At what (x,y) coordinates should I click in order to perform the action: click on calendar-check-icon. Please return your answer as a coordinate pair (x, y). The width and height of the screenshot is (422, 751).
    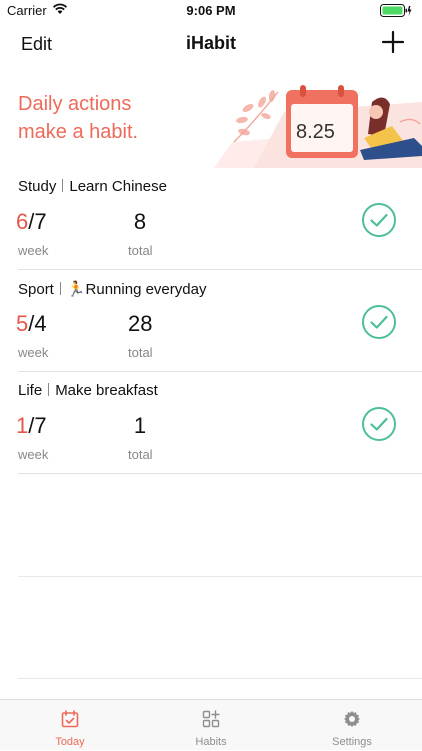
    Looking at the image, I should click on (70, 719).